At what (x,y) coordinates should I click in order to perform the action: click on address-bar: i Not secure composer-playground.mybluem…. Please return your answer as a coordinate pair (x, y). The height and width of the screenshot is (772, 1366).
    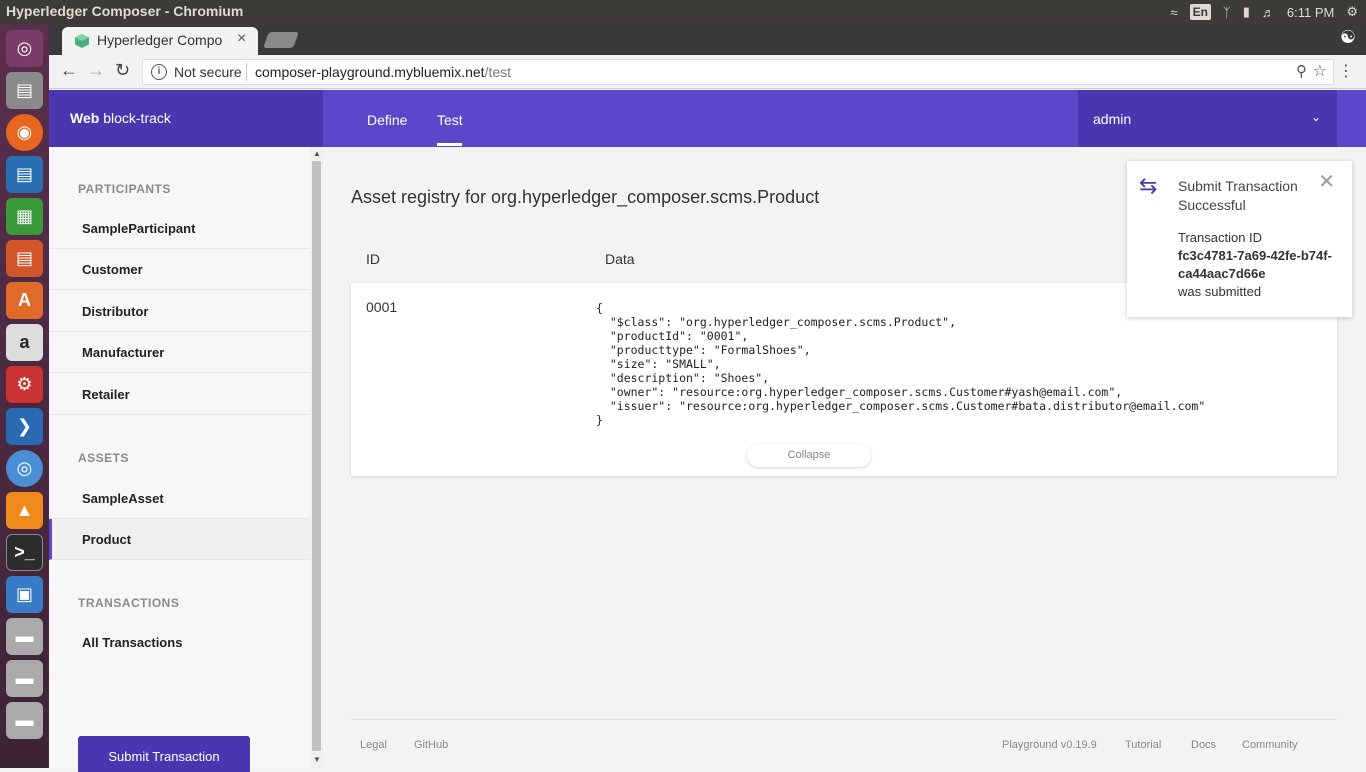
    Looking at the image, I should click on (738, 72).